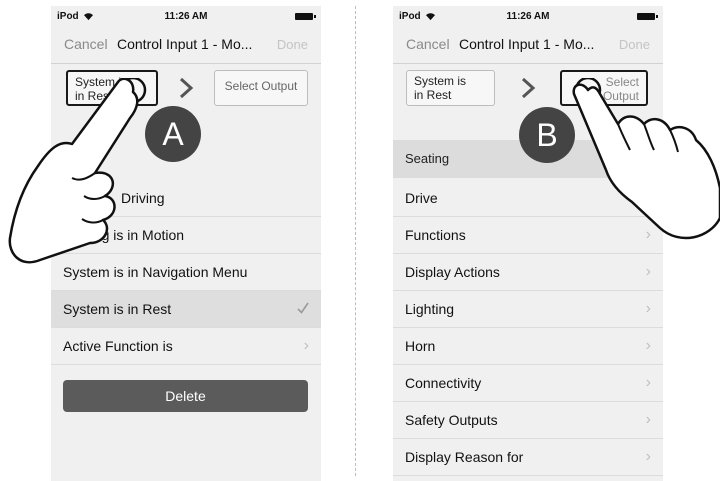 The width and height of the screenshot is (720, 481). What do you see at coordinates (185, 396) in the screenshot?
I see `delete-button: Delete` at bounding box center [185, 396].